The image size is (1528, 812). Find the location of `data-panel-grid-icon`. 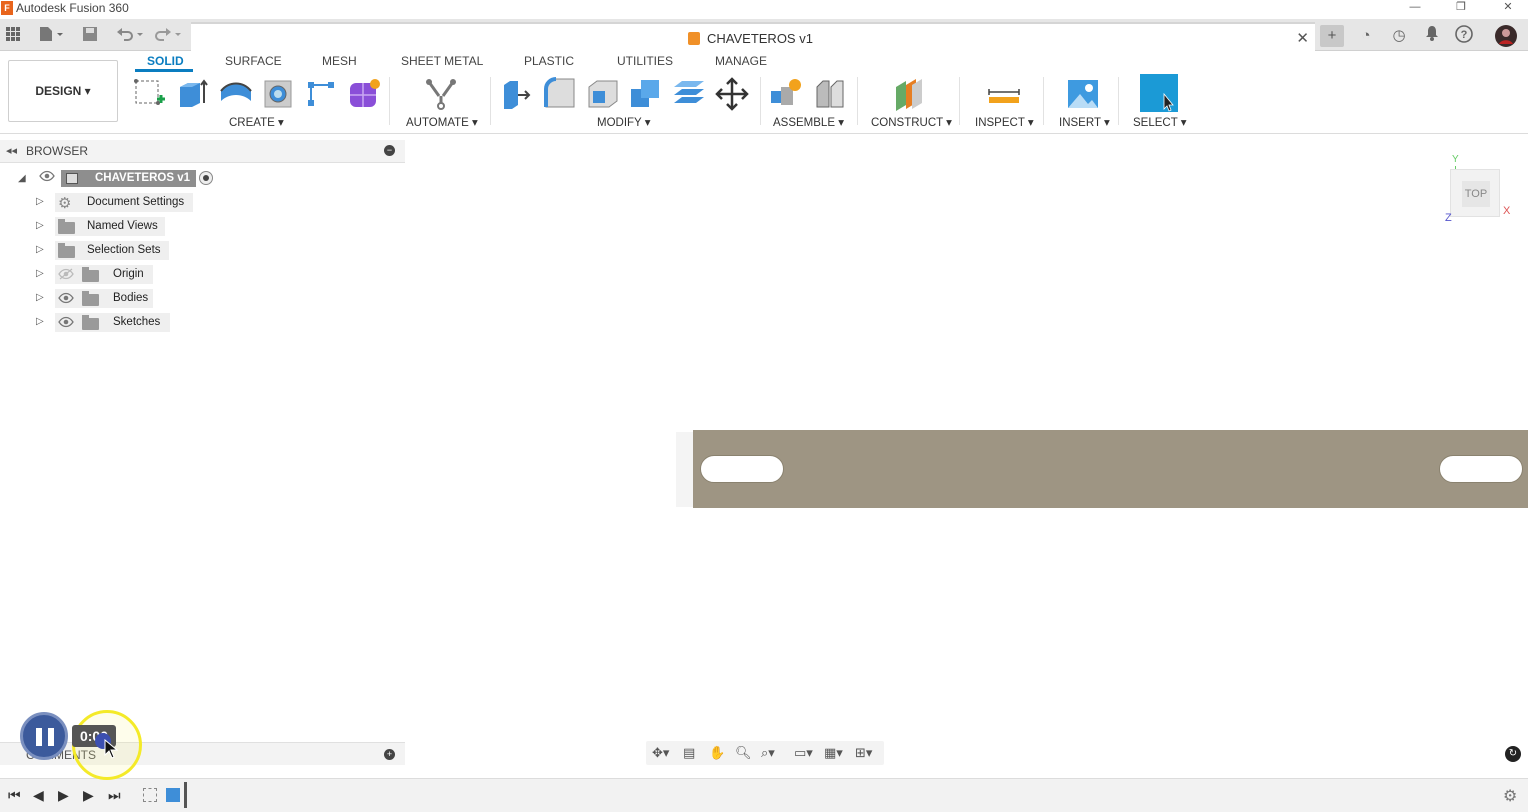

data-panel-grid-icon is located at coordinates (13, 36).